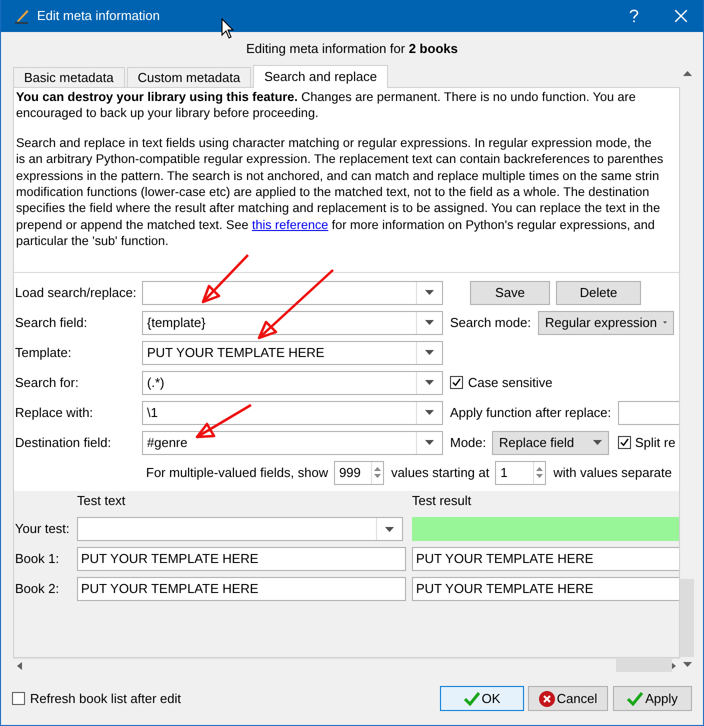  What do you see at coordinates (292, 442) in the screenshot?
I see `combo-box: #genre` at bounding box center [292, 442].